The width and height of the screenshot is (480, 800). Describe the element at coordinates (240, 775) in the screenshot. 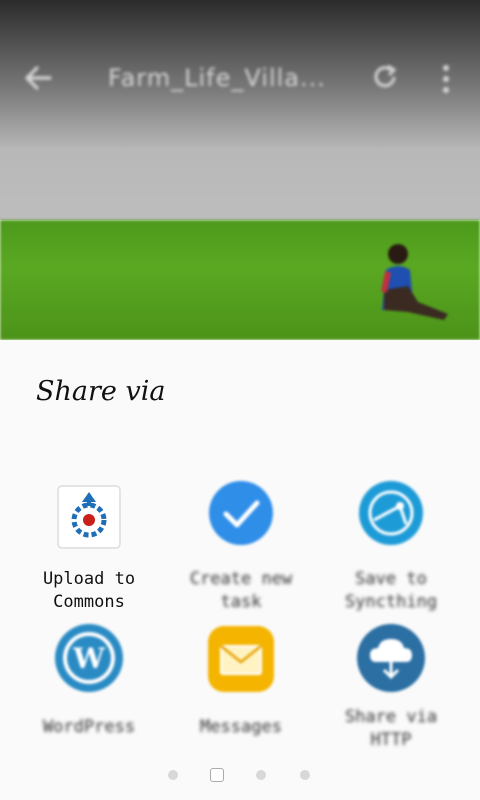

I see `page-indicator` at that location.